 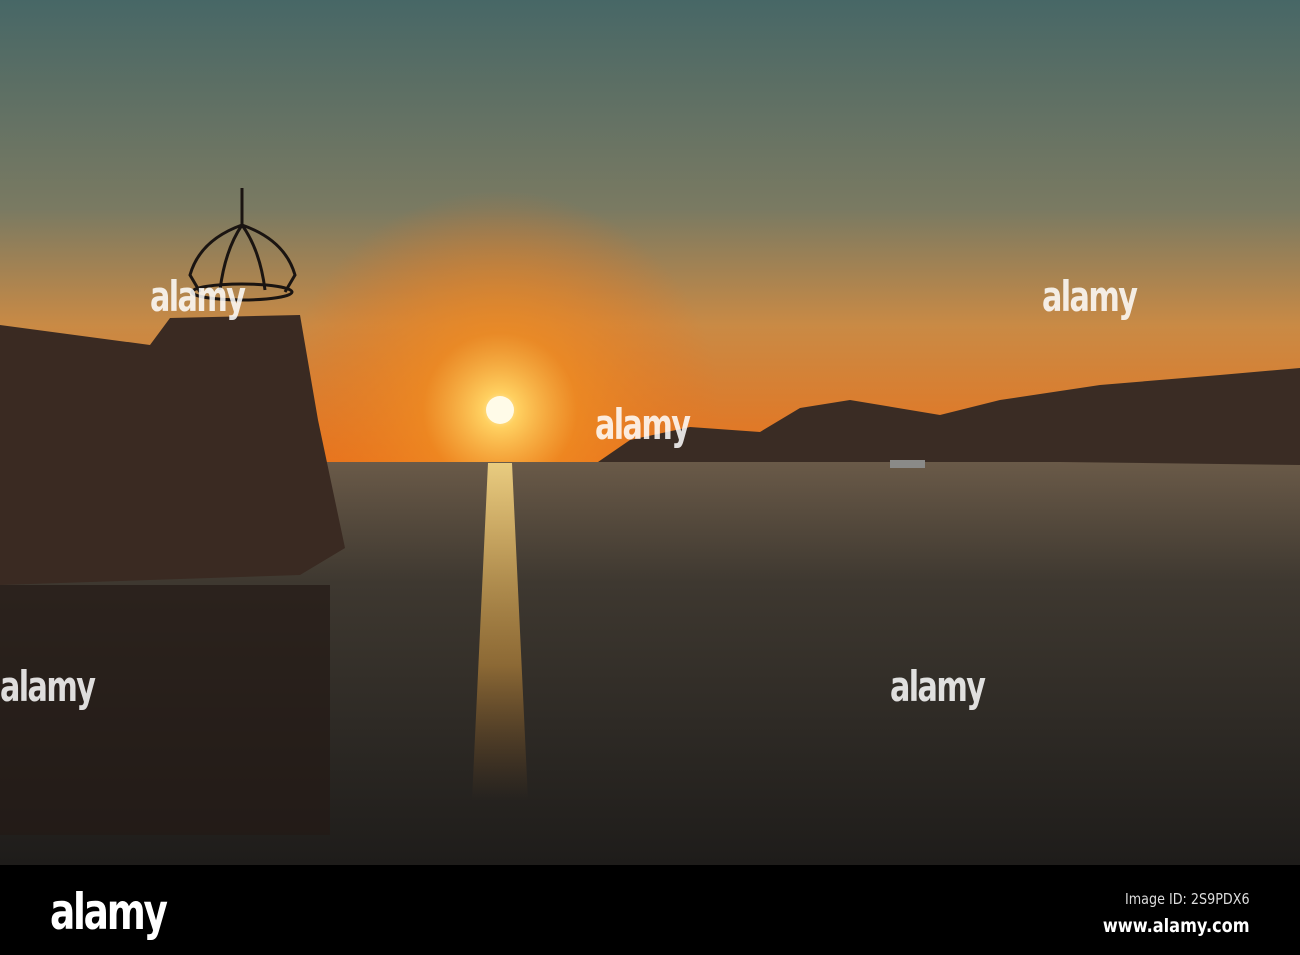 What do you see at coordinates (650, 910) in the screenshot?
I see `footer-bar: alamy Image ID: 2S9PDX6 www.alamy.com` at bounding box center [650, 910].